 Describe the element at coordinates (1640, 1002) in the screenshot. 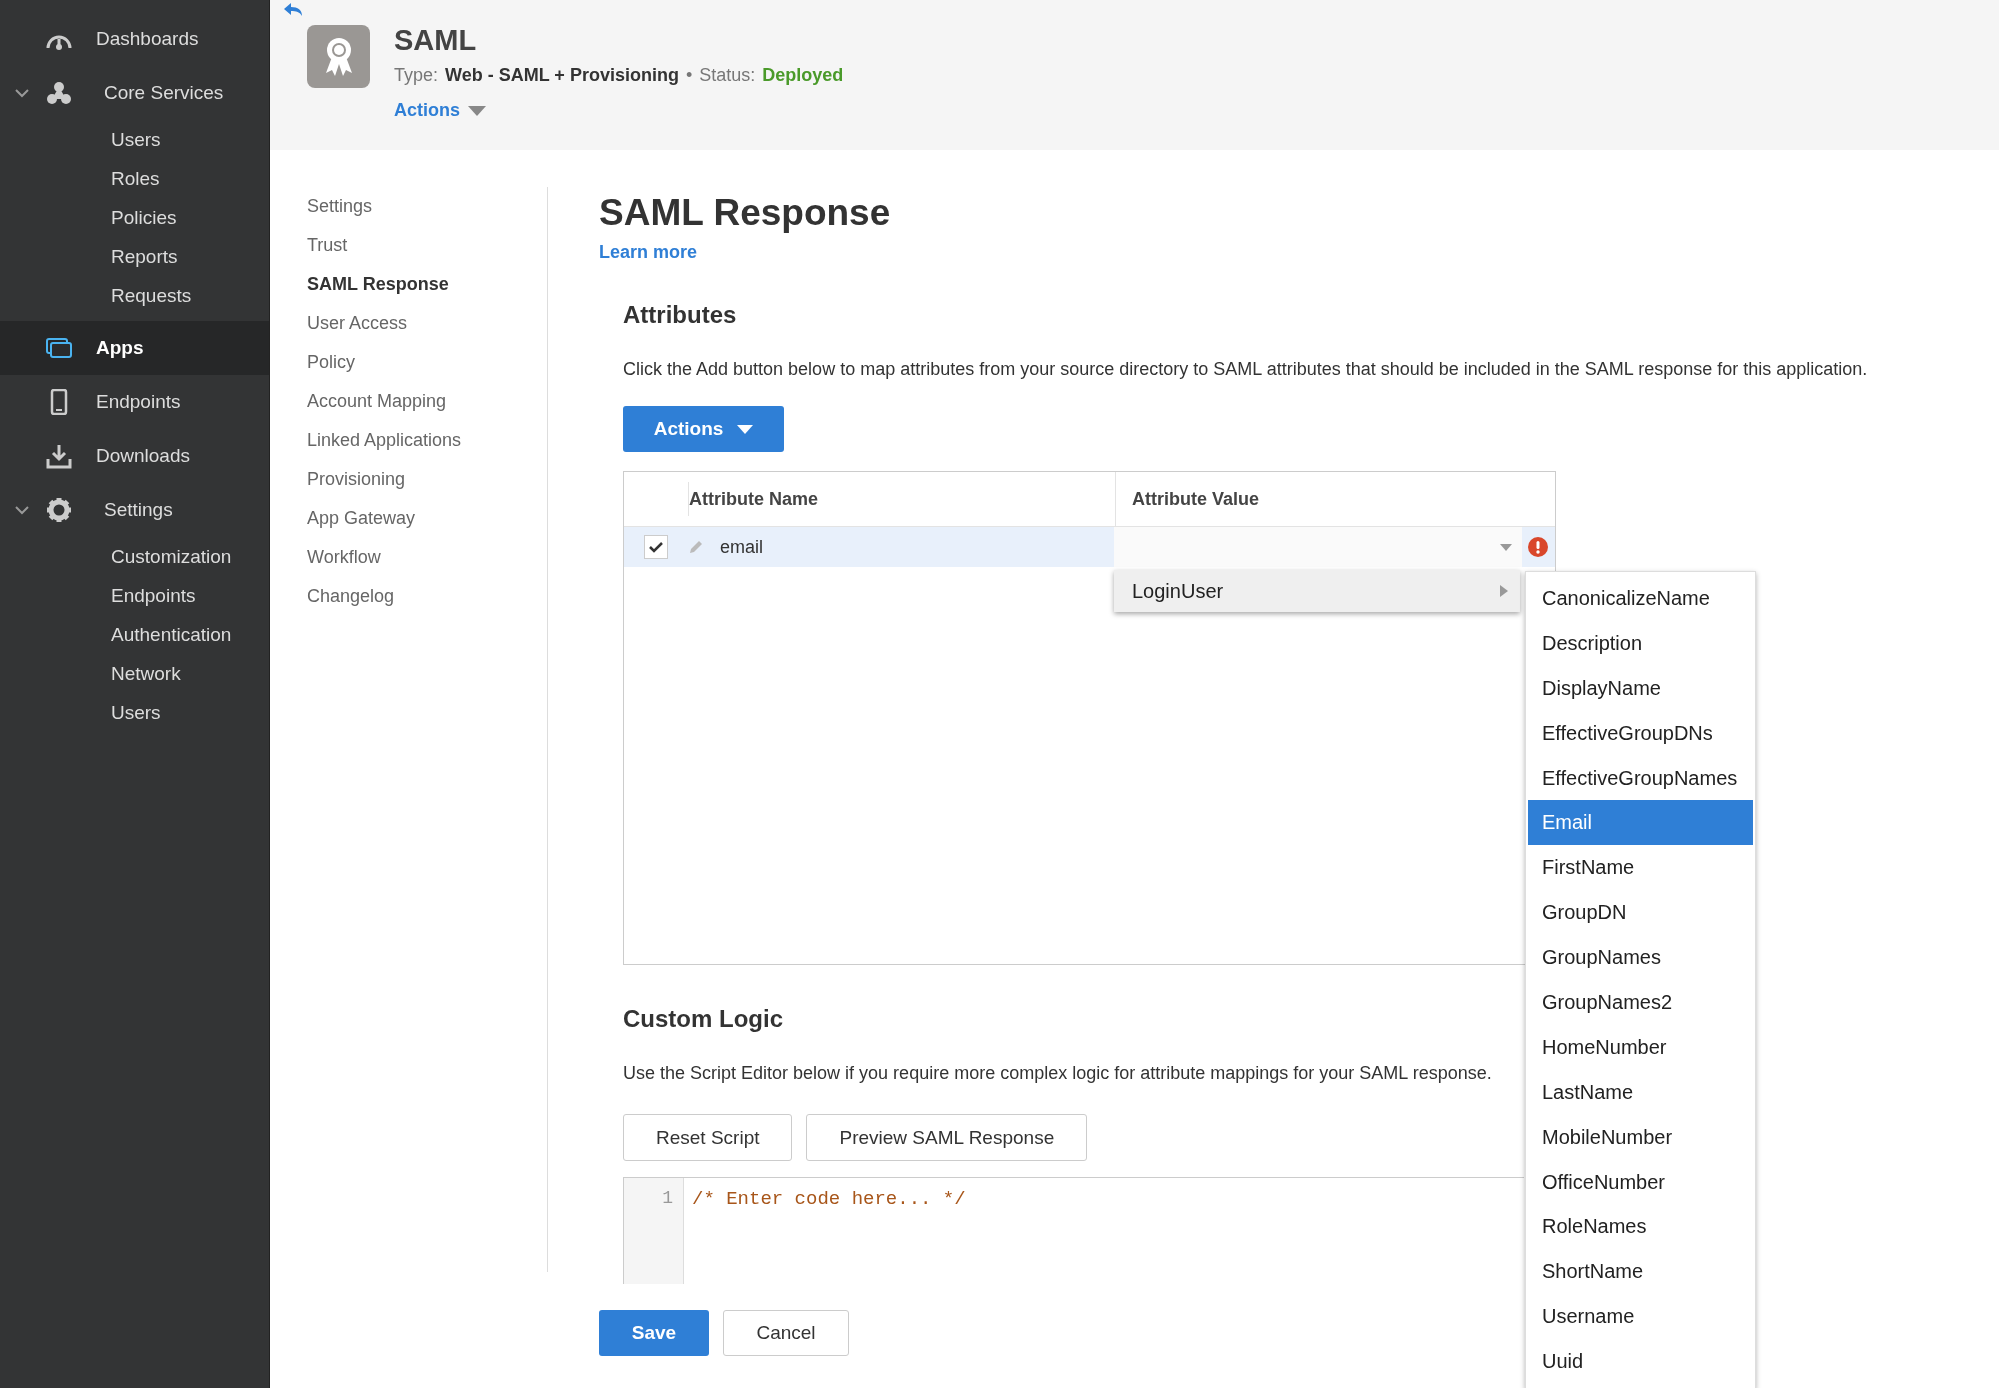

I see `menu-item: GroupNames2` at that location.